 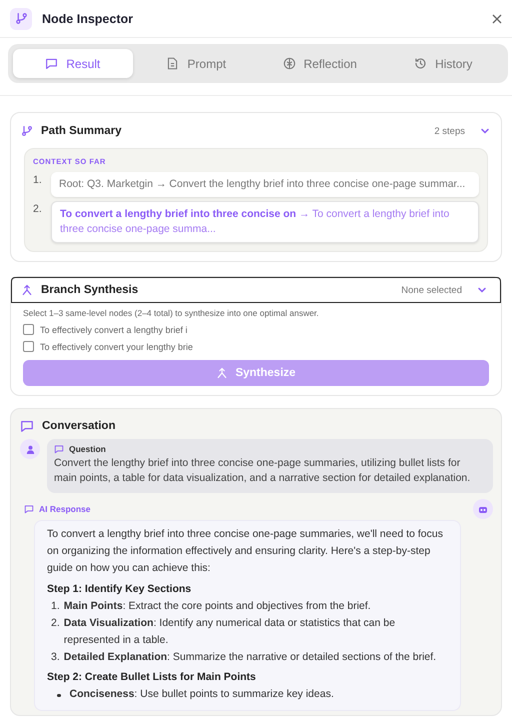 I want to click on list-number: 2., so click(x=55, y=623).